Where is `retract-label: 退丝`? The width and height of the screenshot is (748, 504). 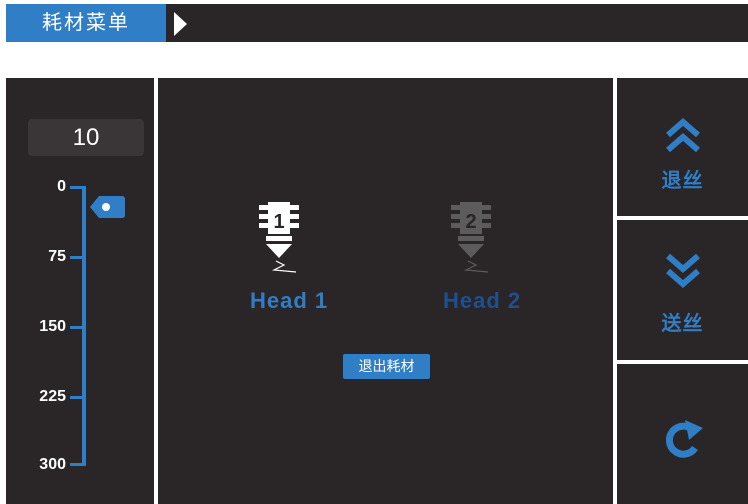 retract-label: 退丝 is located at coordinates (682, 181).